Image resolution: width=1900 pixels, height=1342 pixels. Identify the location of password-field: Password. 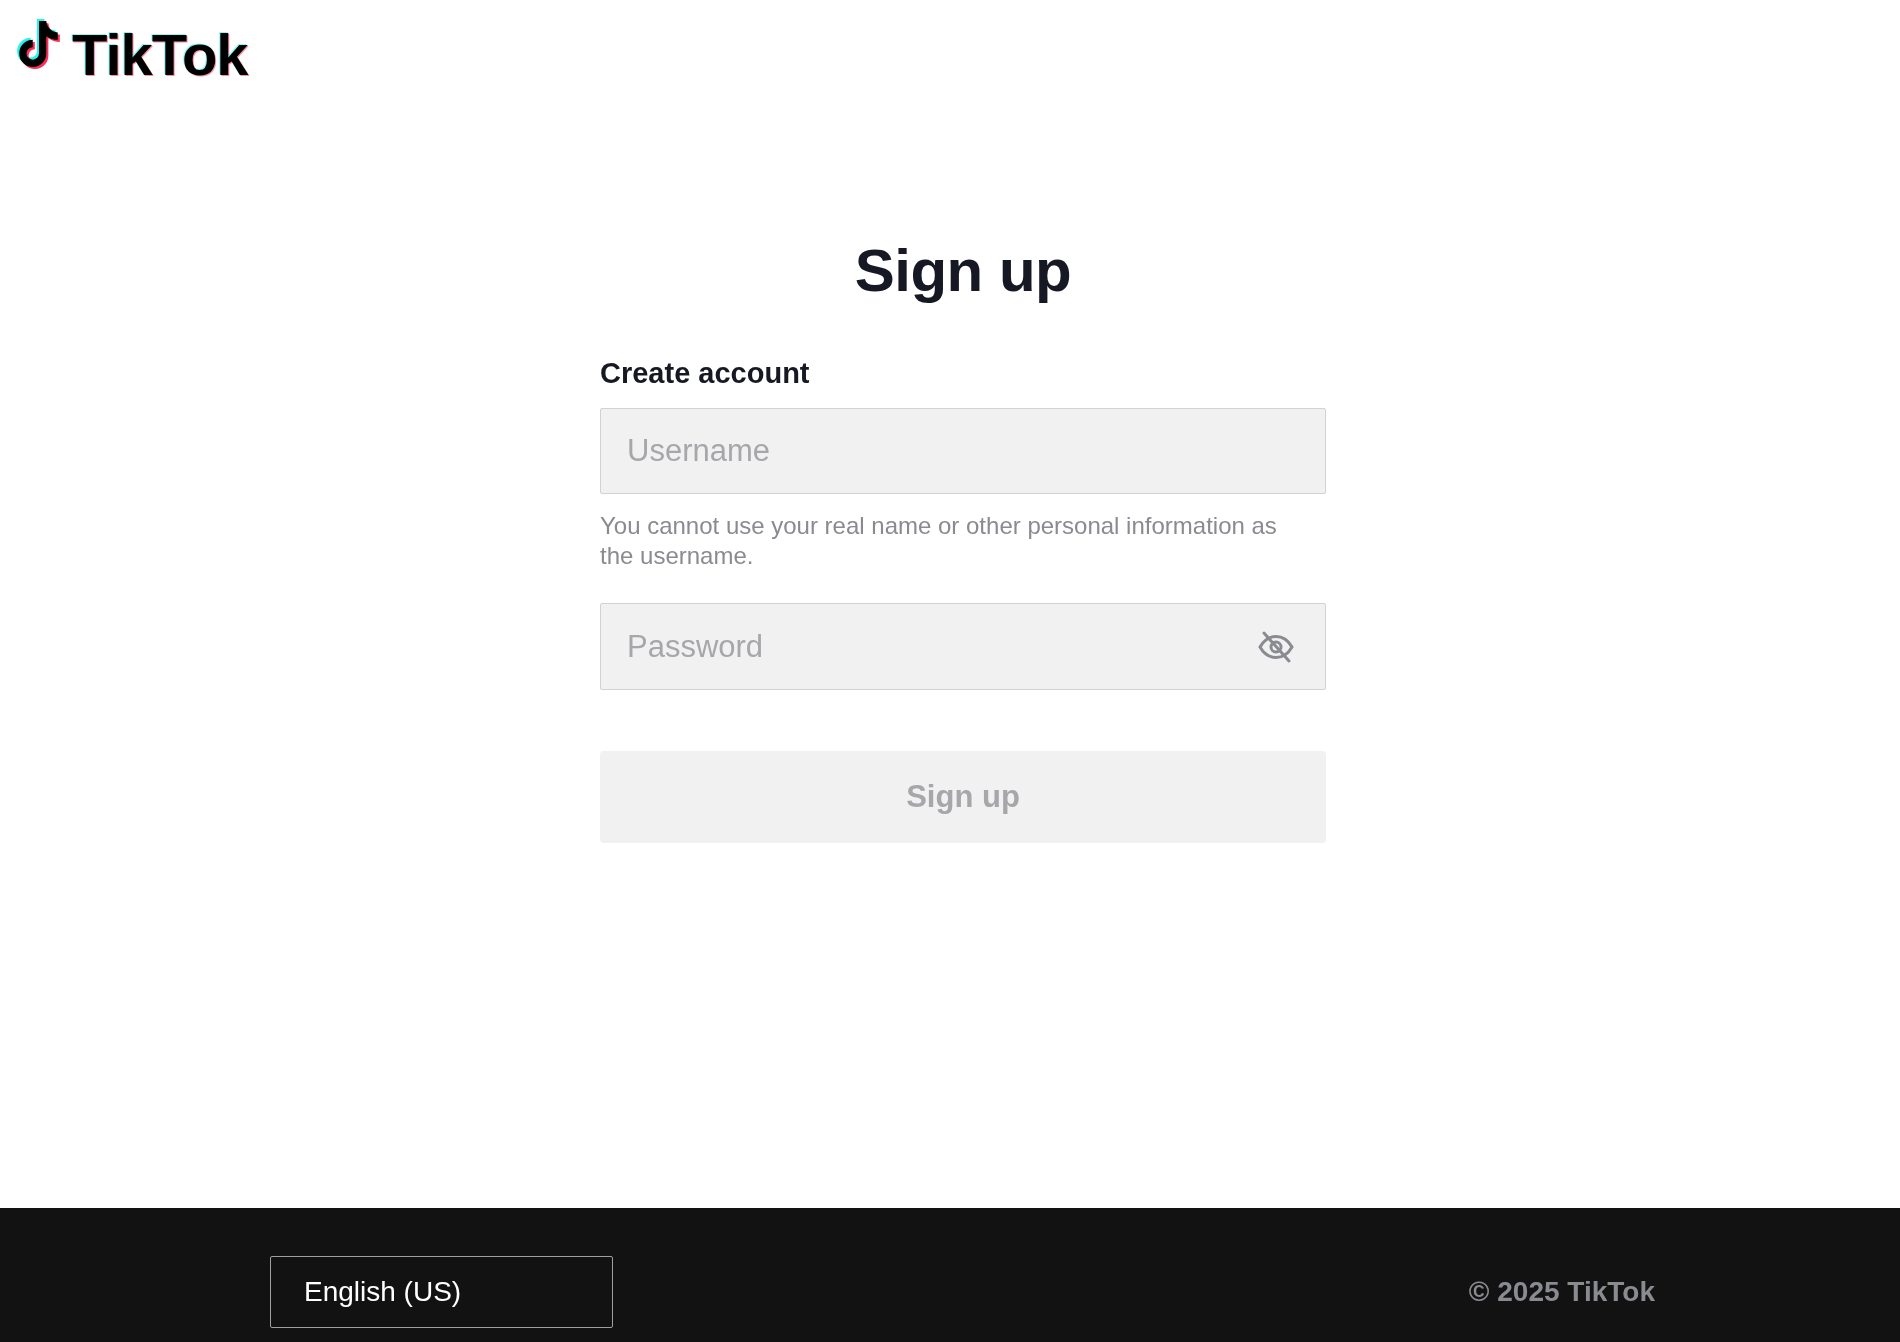
(963, 646).